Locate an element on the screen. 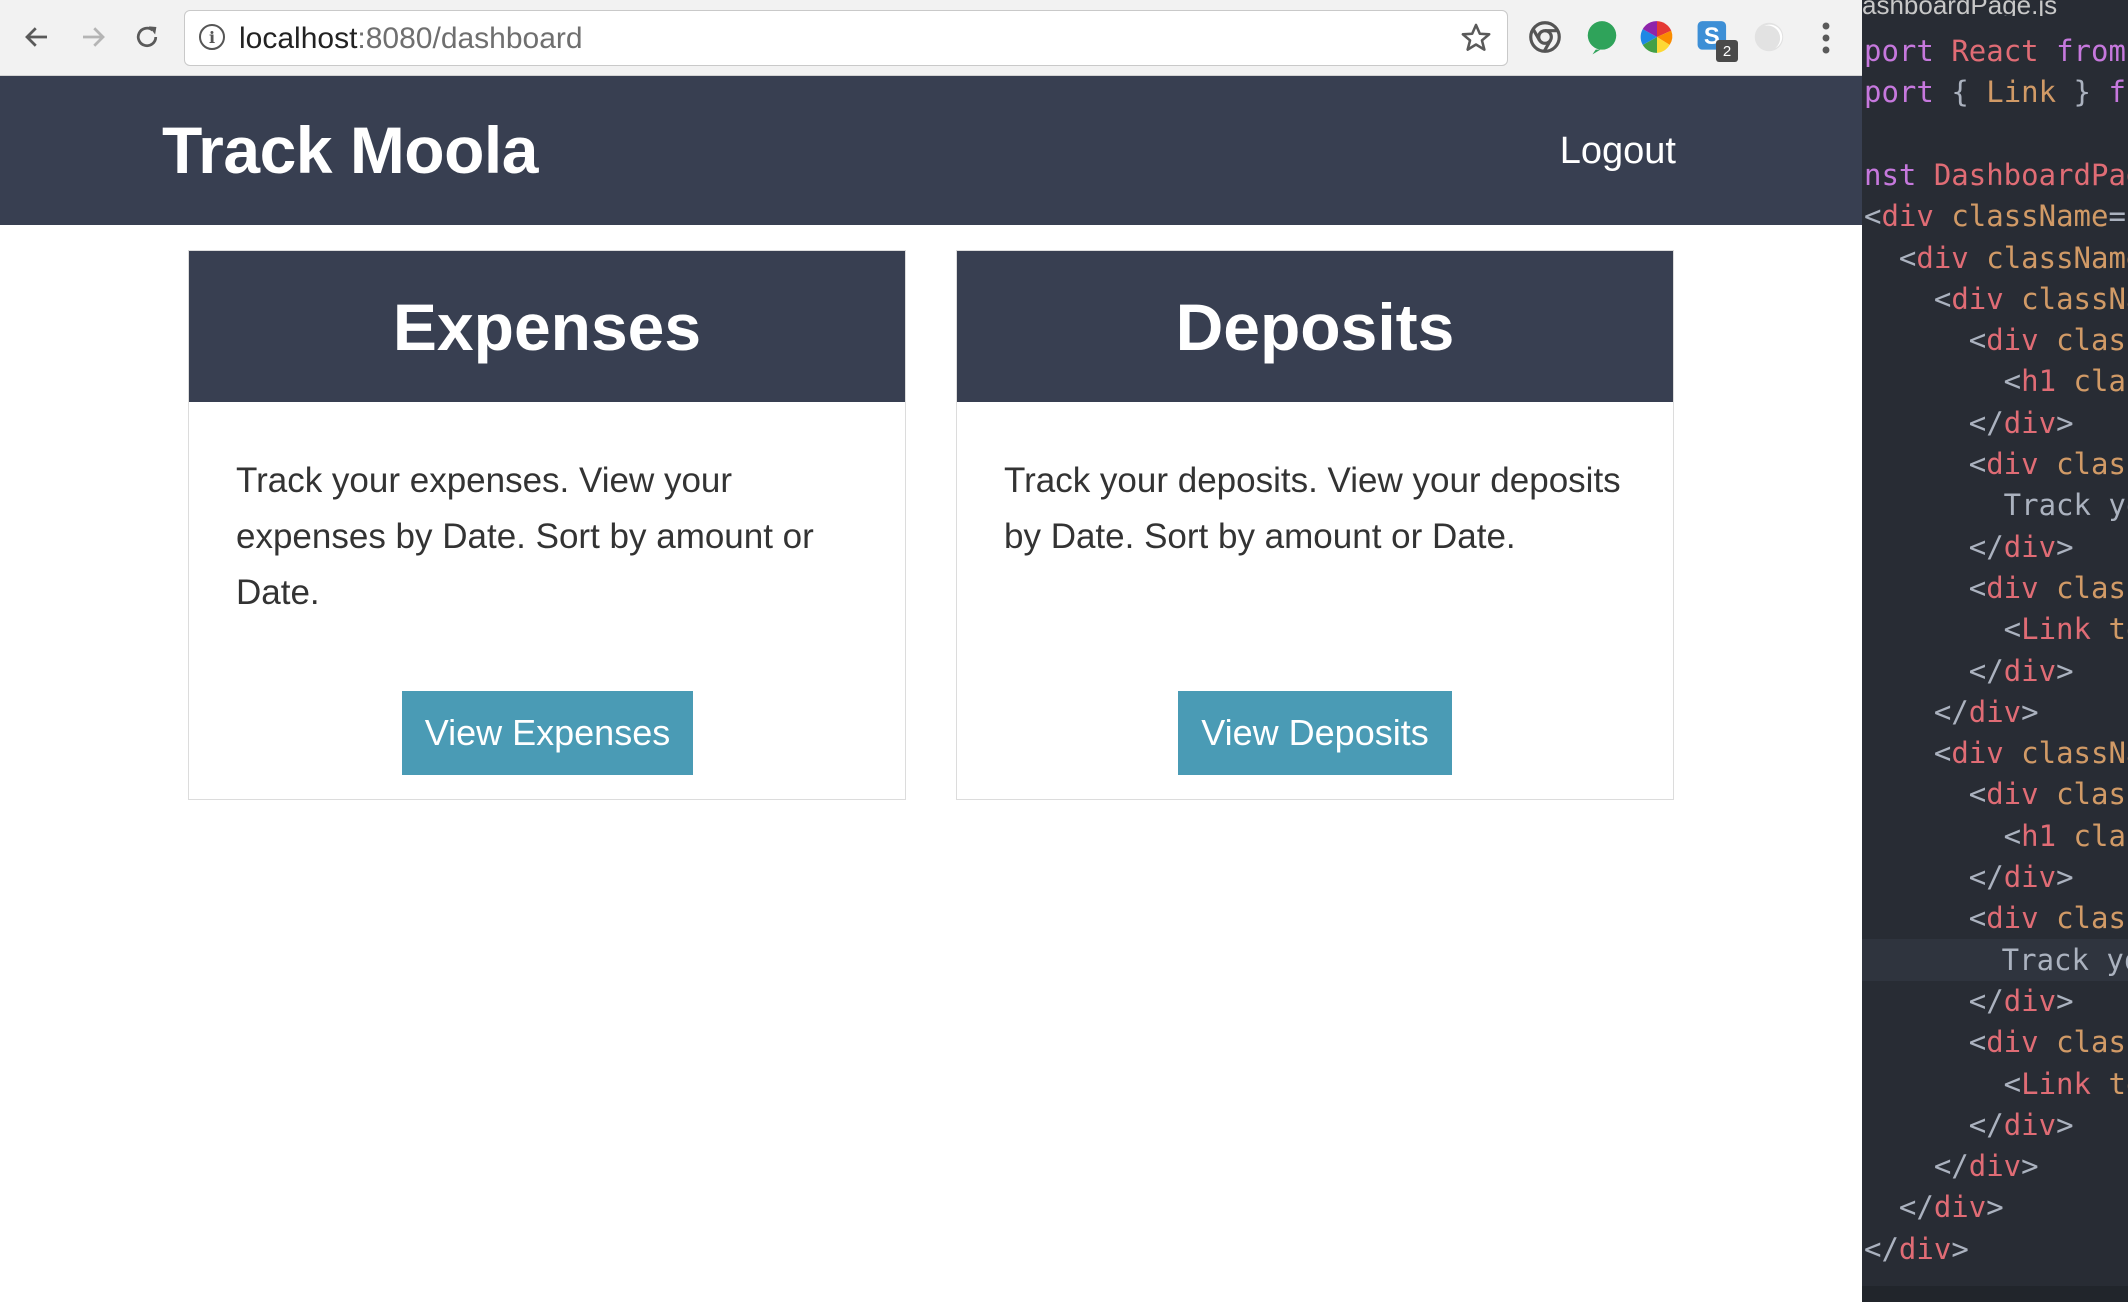 This screenshot has width=2128, height=1302. card-title: Expenses is located at coordinates (547, 326).